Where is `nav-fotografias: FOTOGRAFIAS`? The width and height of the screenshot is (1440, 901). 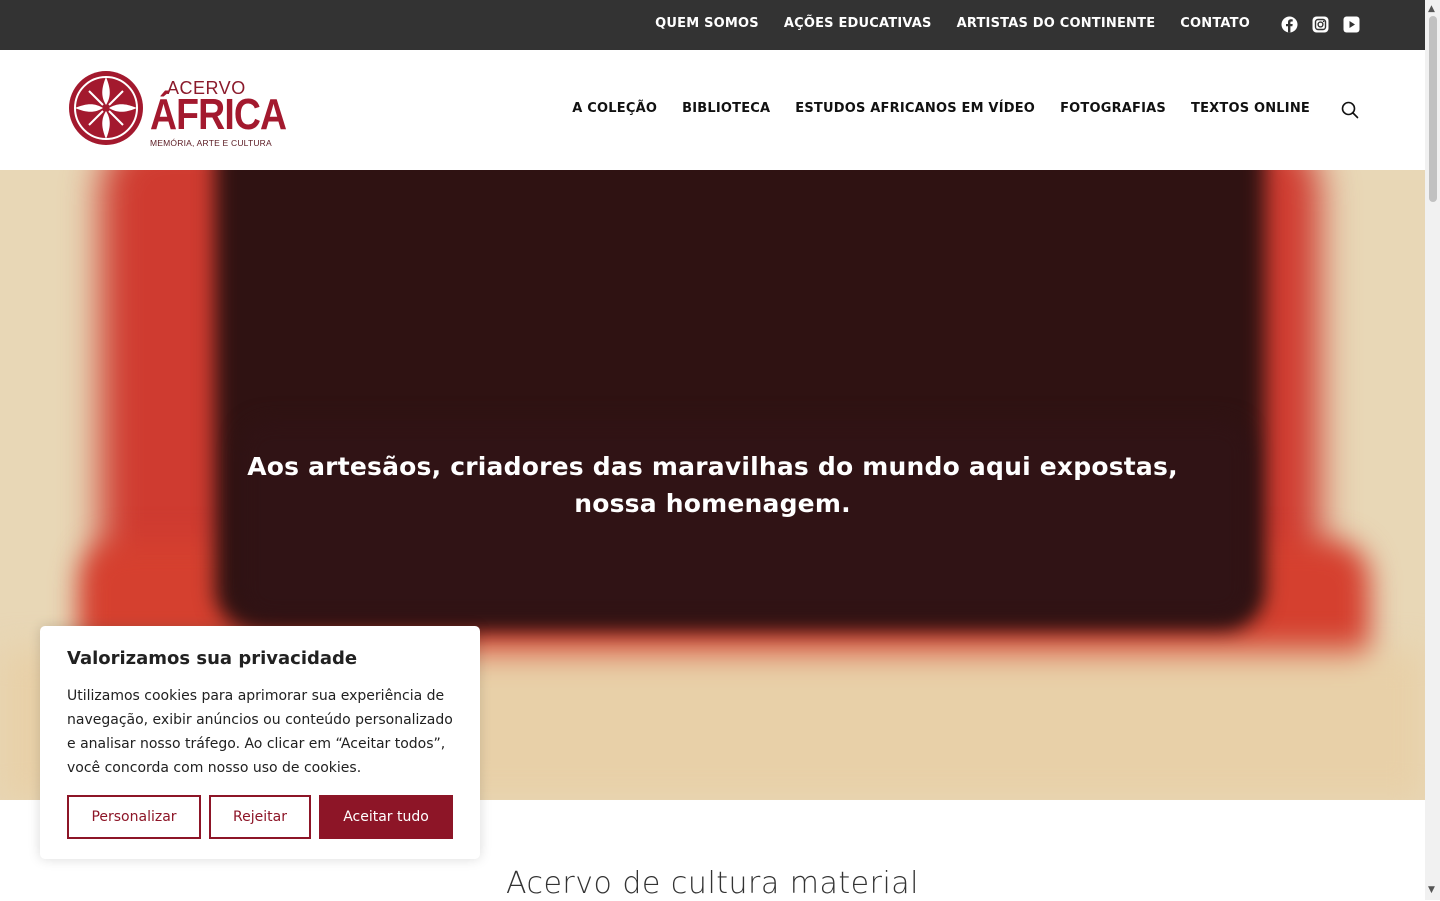
nav-fotografias: FOTOGRAFIAS is located at coordinates (1113, 108).